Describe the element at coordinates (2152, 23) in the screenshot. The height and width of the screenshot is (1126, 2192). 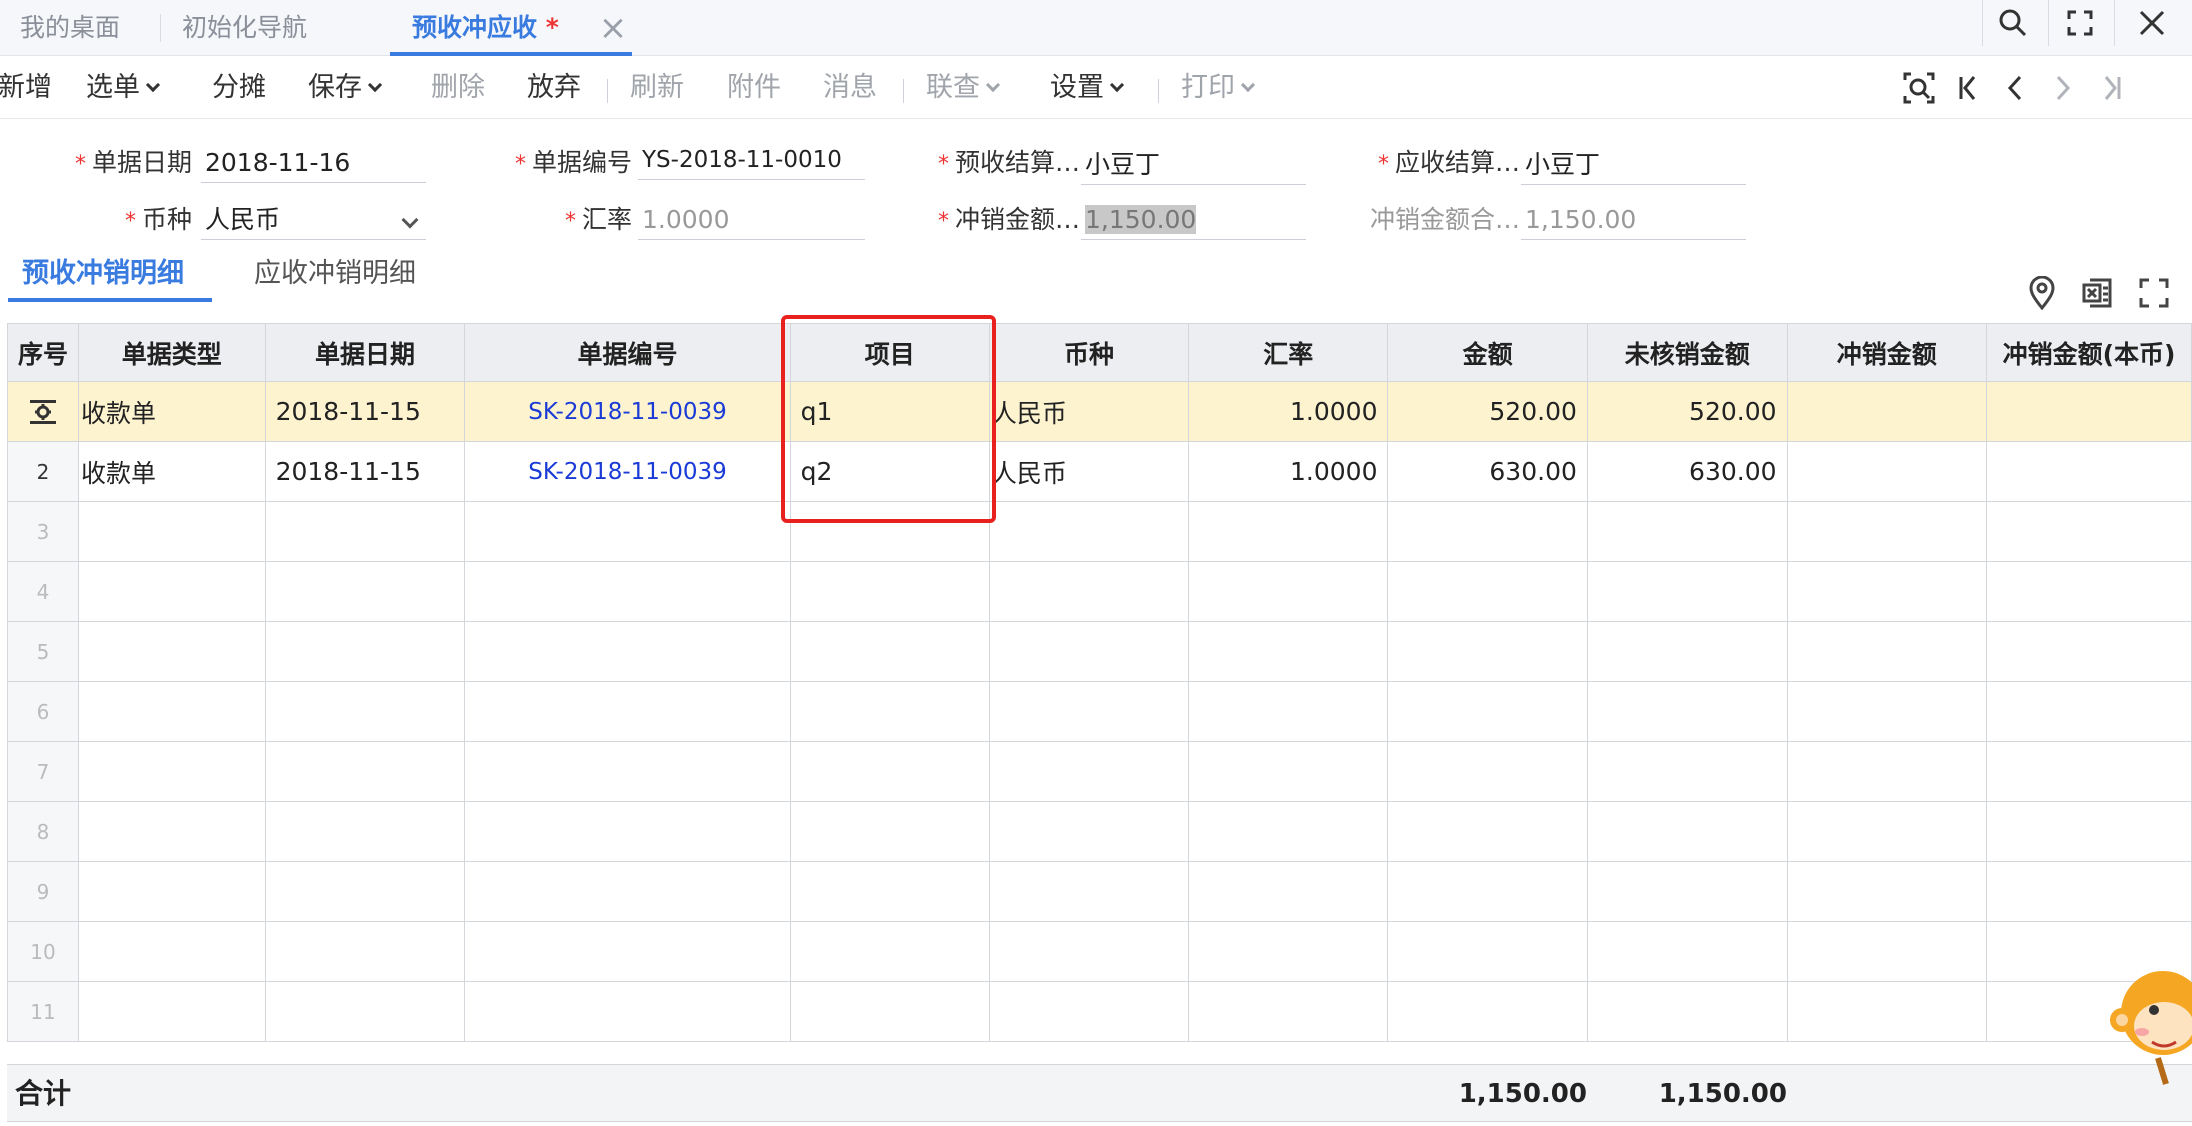
I see `close-window-icon` at that location.